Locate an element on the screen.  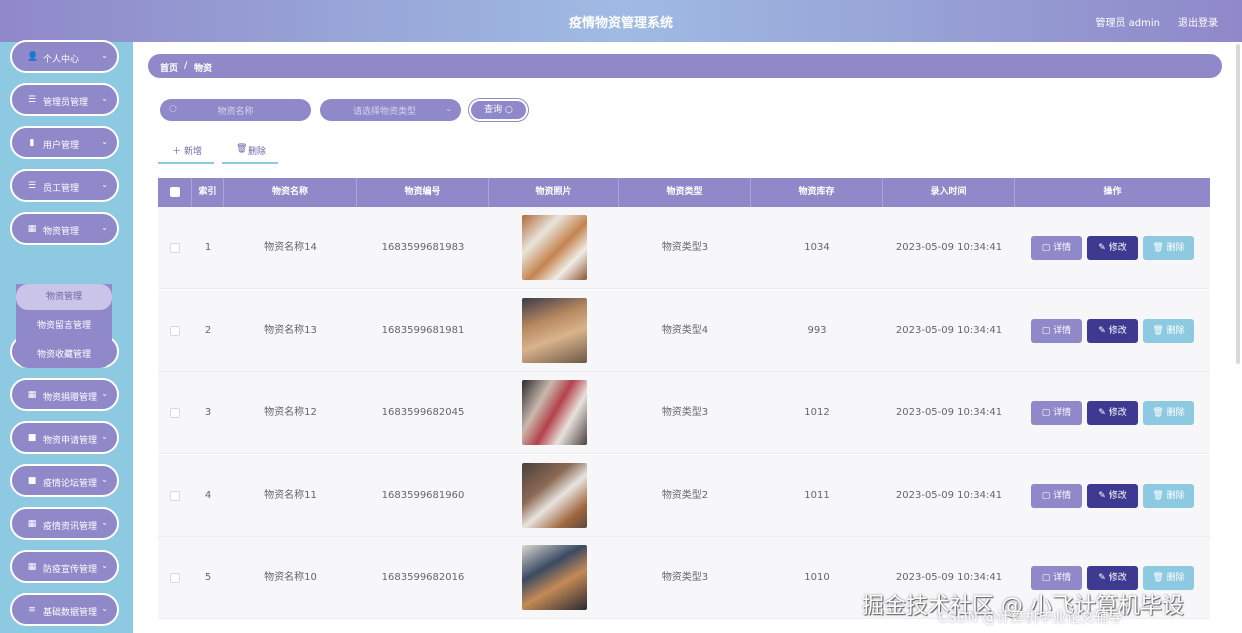
cell-type: 物资类型3 is located at coordinates (685, 247).